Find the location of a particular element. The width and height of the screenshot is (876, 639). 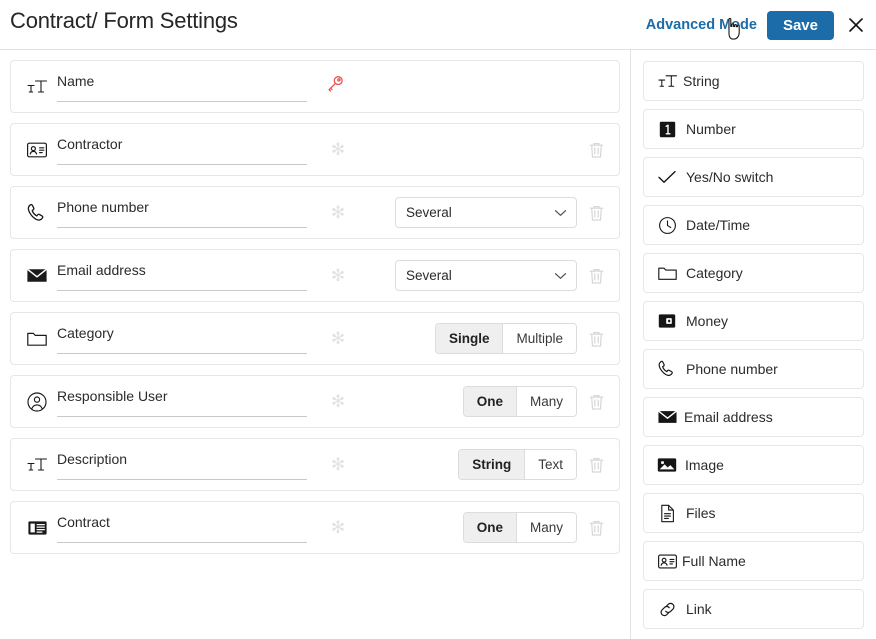

cardinality-segmented-control: Single Multiple is located at coordinates (505, 338).